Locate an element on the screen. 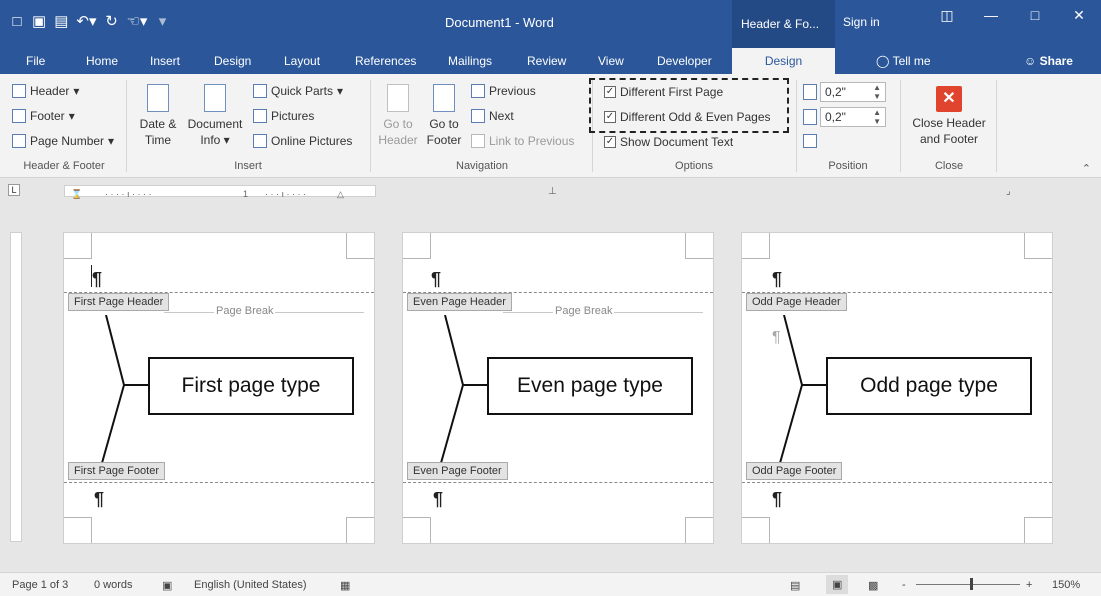 The width and height of the screenshot is (1101, 596). online-pictures-button: Online Pictures is located at coordinates (302, 141).